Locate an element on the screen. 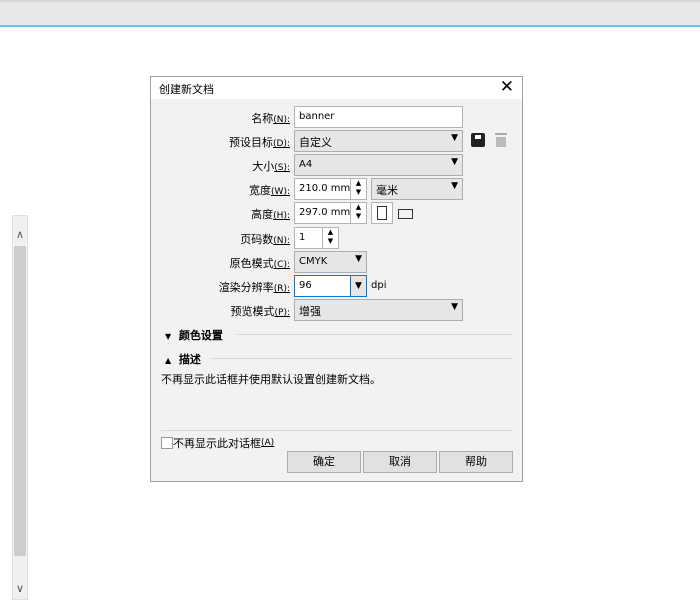 The width and height of the screenshot is (700, 600). checkbox-box is located at coordinates (167, 443).